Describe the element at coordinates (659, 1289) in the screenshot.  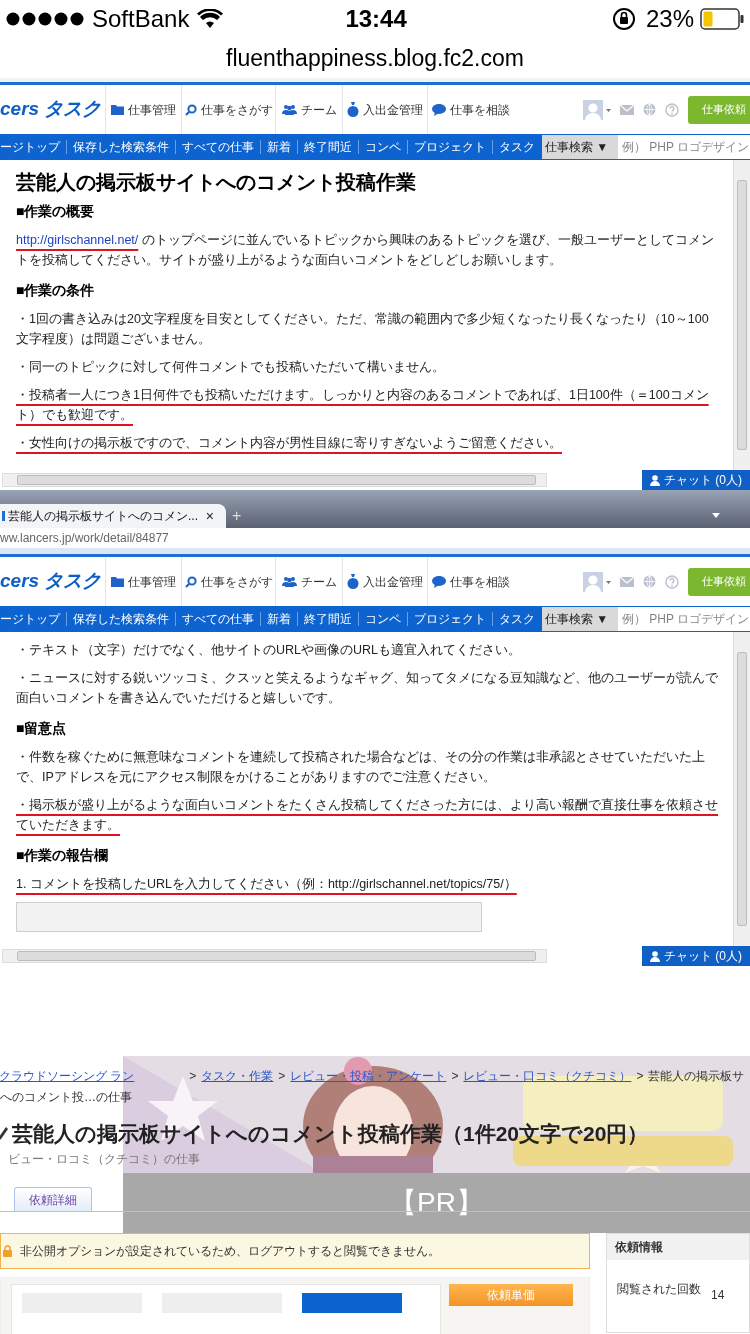
I see `view-count-label: 閲覧された回数` at that location.